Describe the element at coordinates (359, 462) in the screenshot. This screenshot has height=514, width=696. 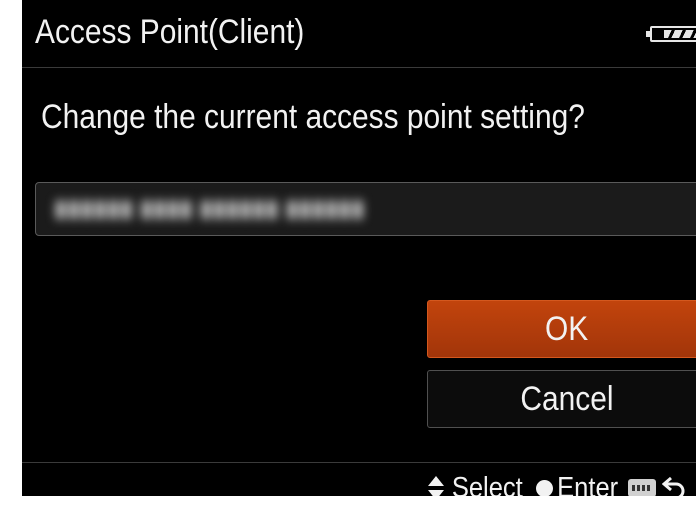
I see `footer-divider` at that location.